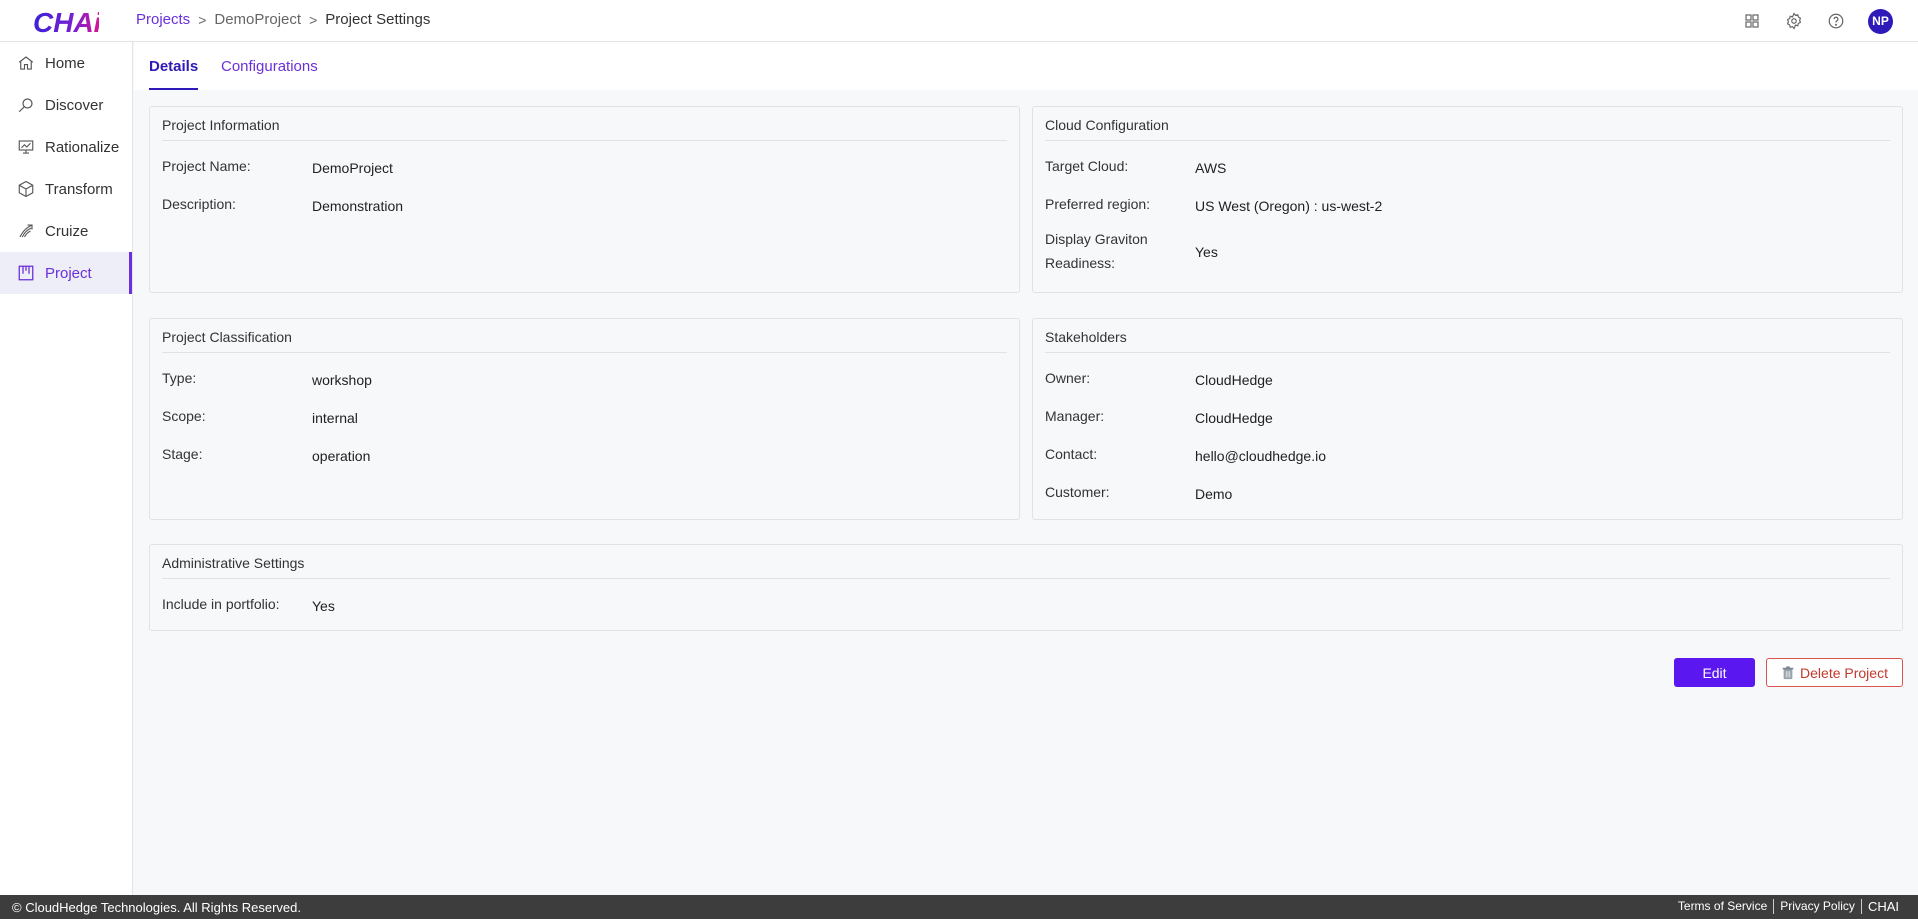 This screenshot has height=919, width=1918. I want to click on field-label: Stage:, so click(182, 454).